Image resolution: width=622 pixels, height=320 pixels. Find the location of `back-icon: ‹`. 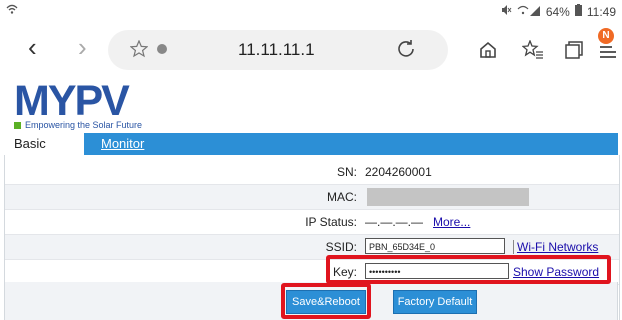

back-icon: ‹ is located at coordinates (32, 47).